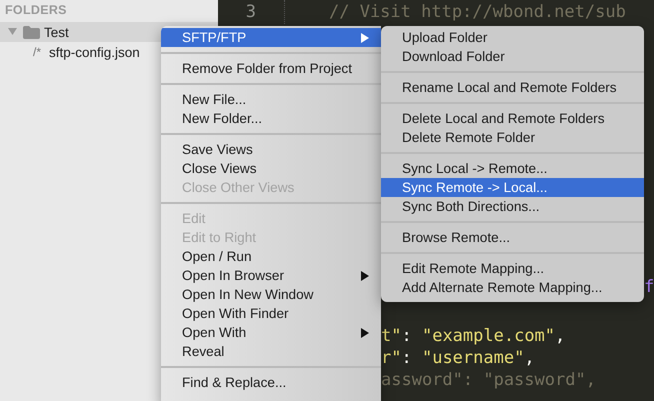  Describe the element at coordinates (12, 32) in the screenshot. I see `disclosure-triangle-icon` at that location.